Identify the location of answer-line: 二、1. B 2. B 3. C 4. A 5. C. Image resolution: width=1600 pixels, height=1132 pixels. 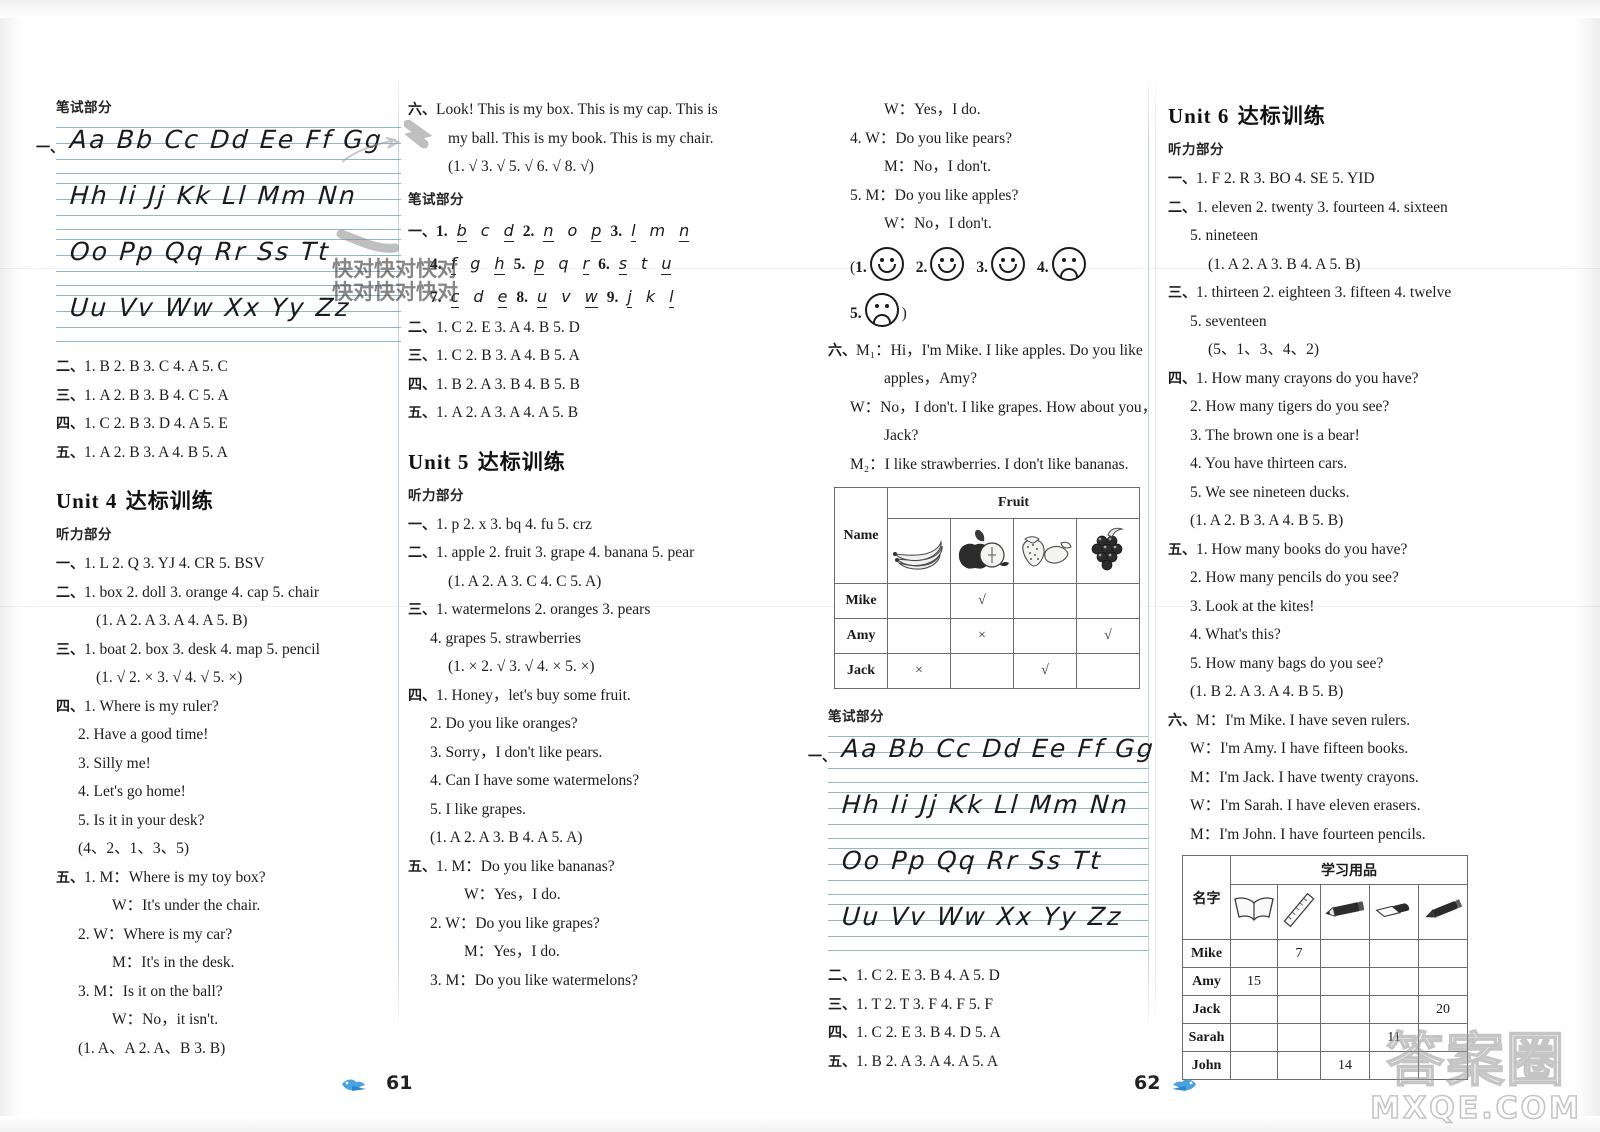
(142, 366).